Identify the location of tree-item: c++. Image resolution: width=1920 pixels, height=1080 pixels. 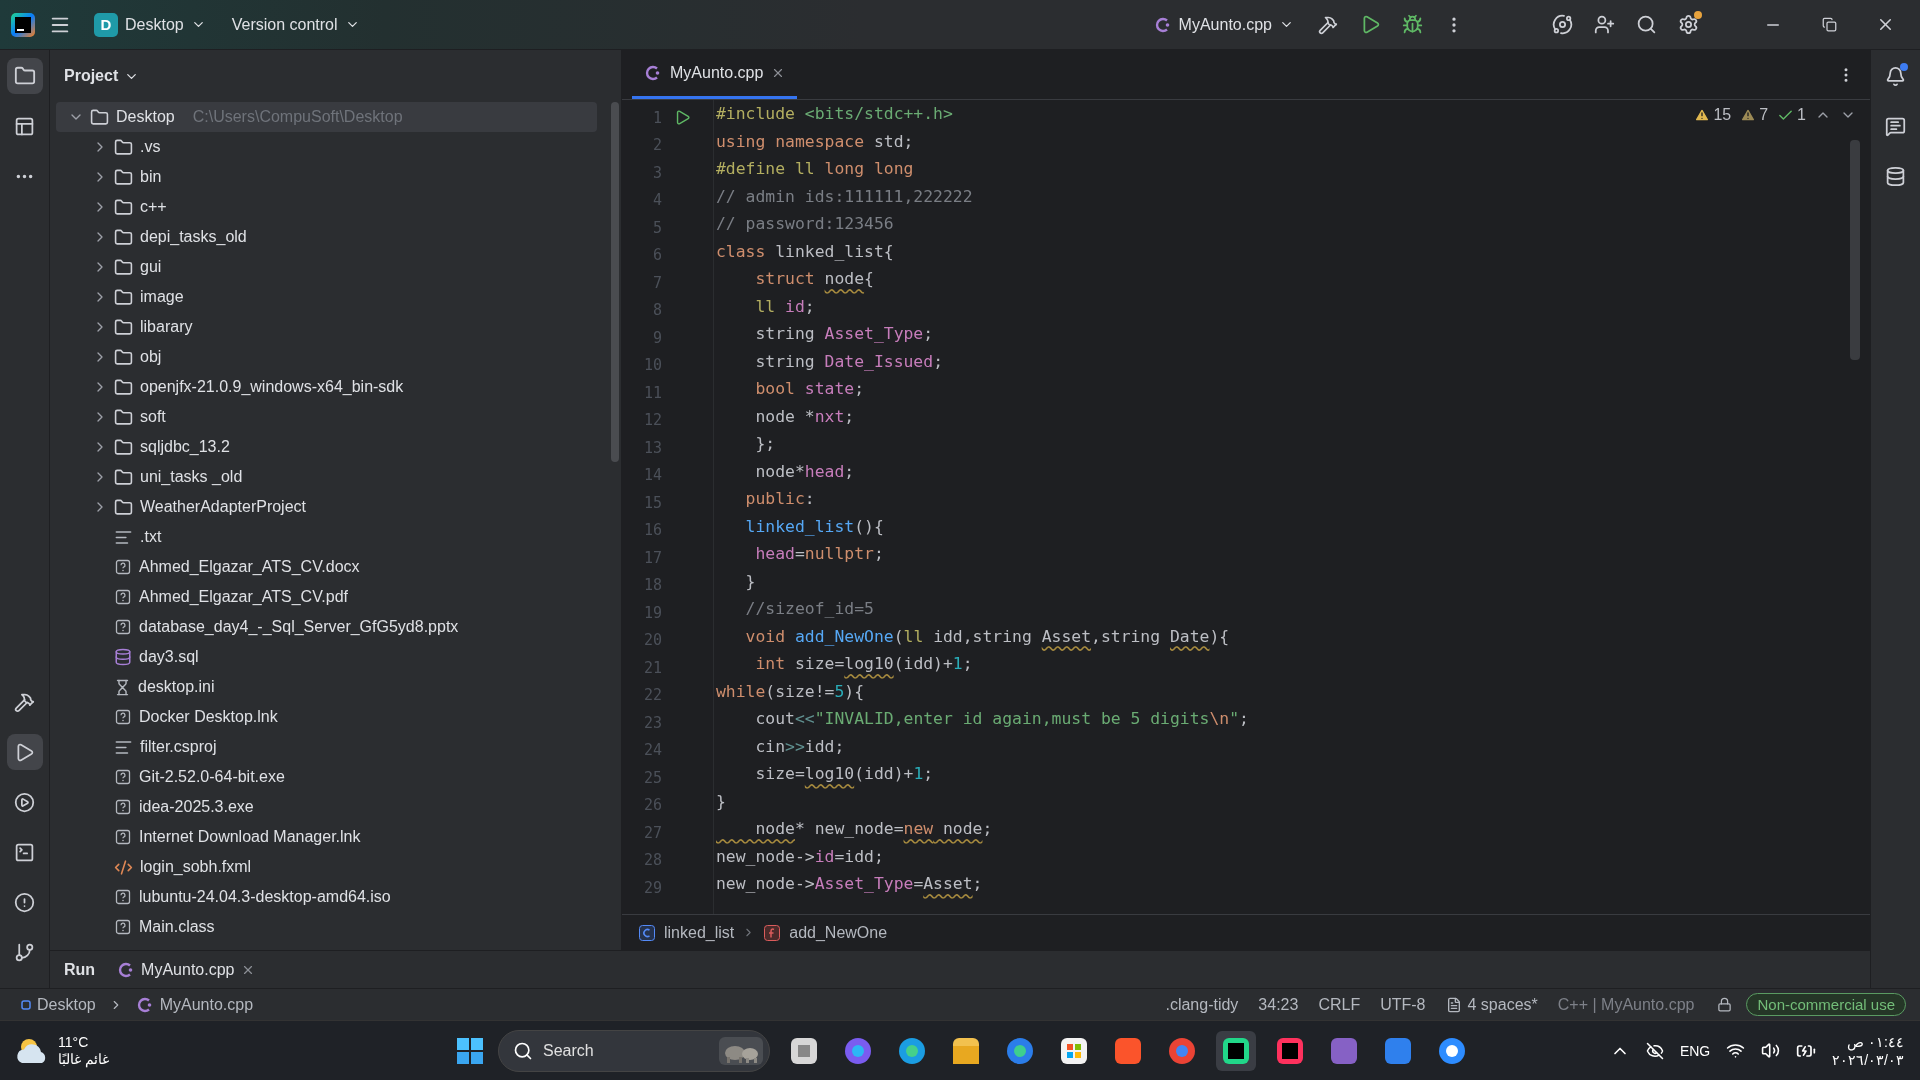
(326, 207).